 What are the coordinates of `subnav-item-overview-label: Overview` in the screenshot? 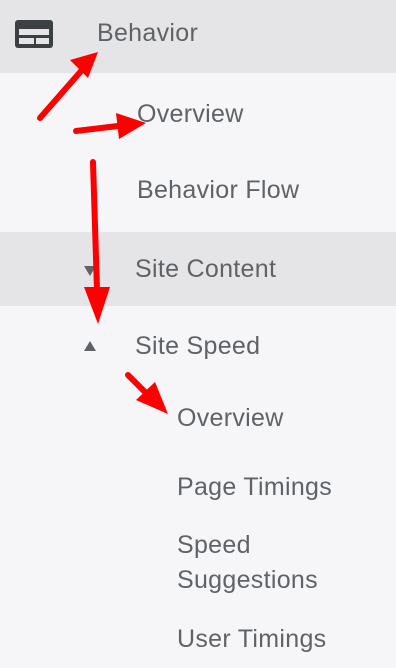 It's located at (230, 418).